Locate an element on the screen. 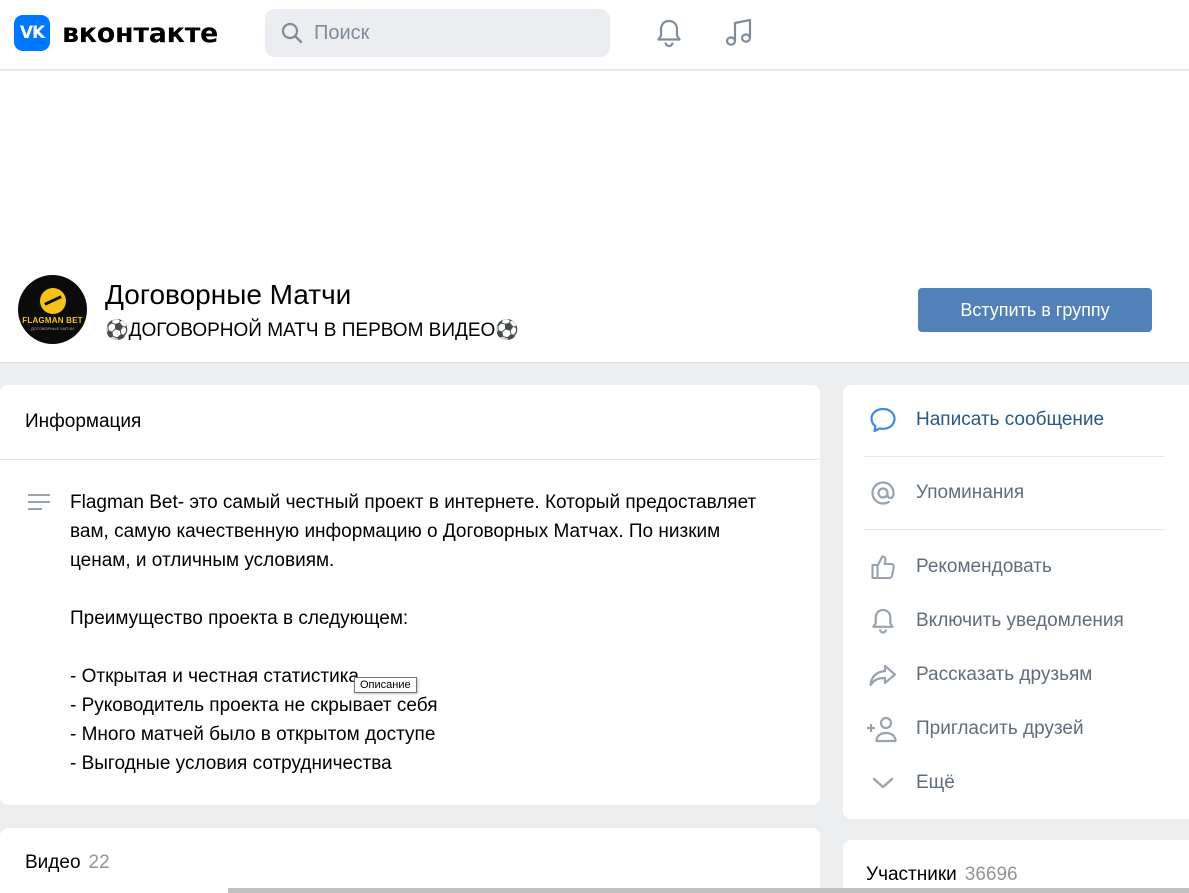  search-icon is located at coordinates (292, 33).